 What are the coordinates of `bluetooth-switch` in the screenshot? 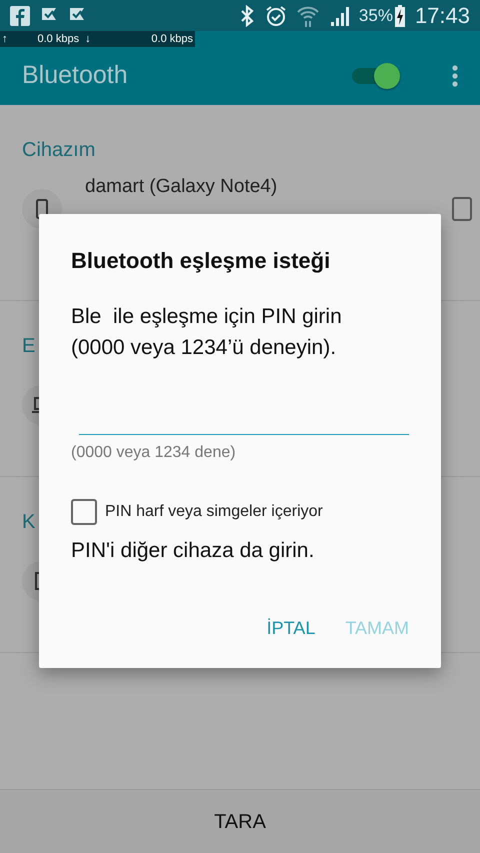 It's located at (377, 76).